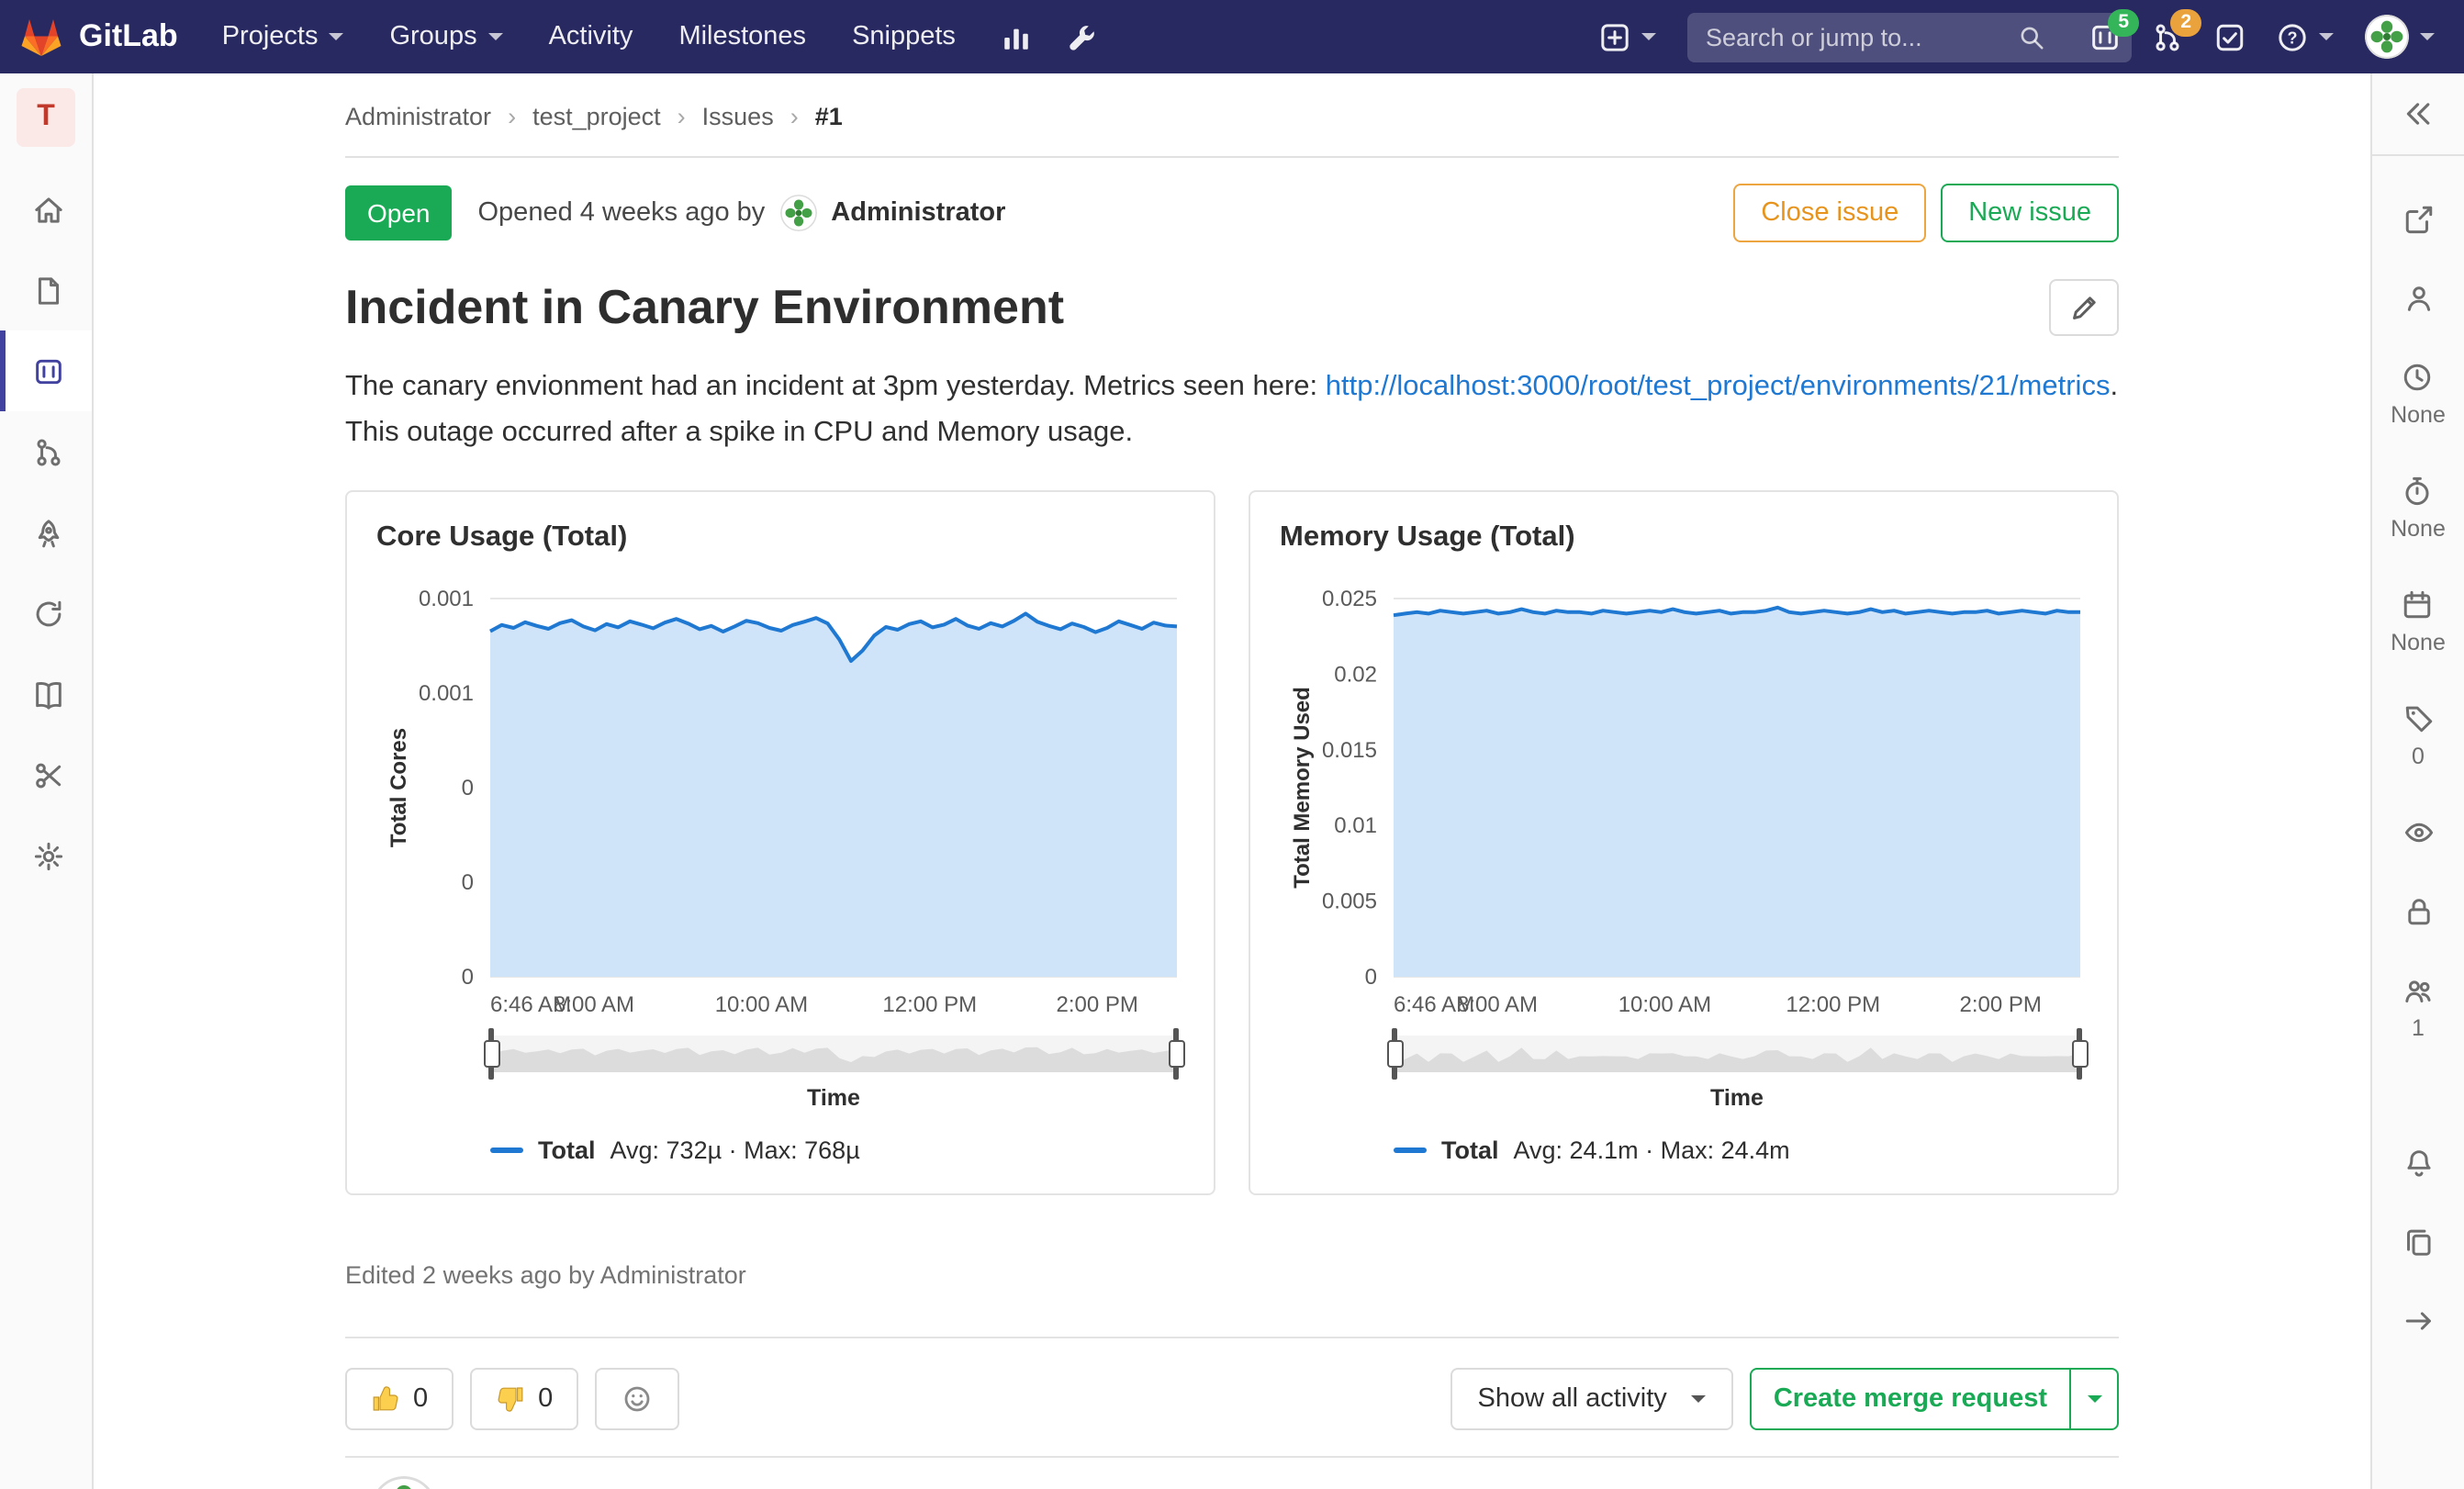  Describe the element at coordinates (1083, 36) in the screenshot. I see `admin-area-button` at that location.